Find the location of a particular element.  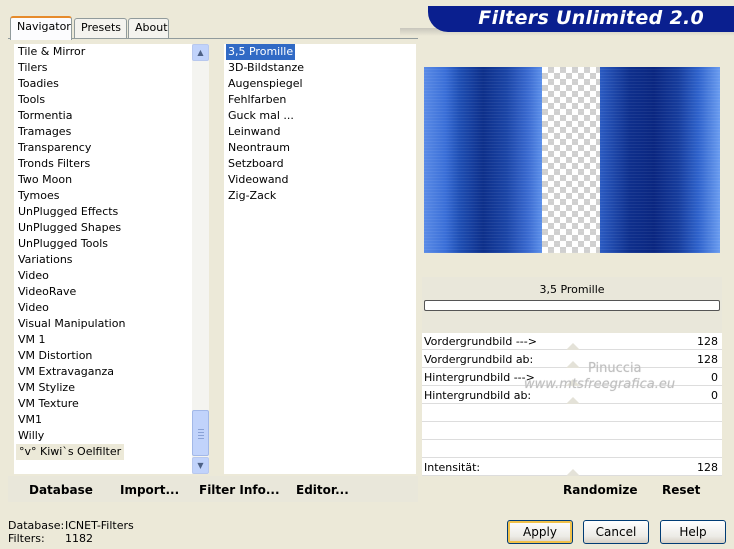

filter-item: Leinwand is located at coordinates (254, 132).